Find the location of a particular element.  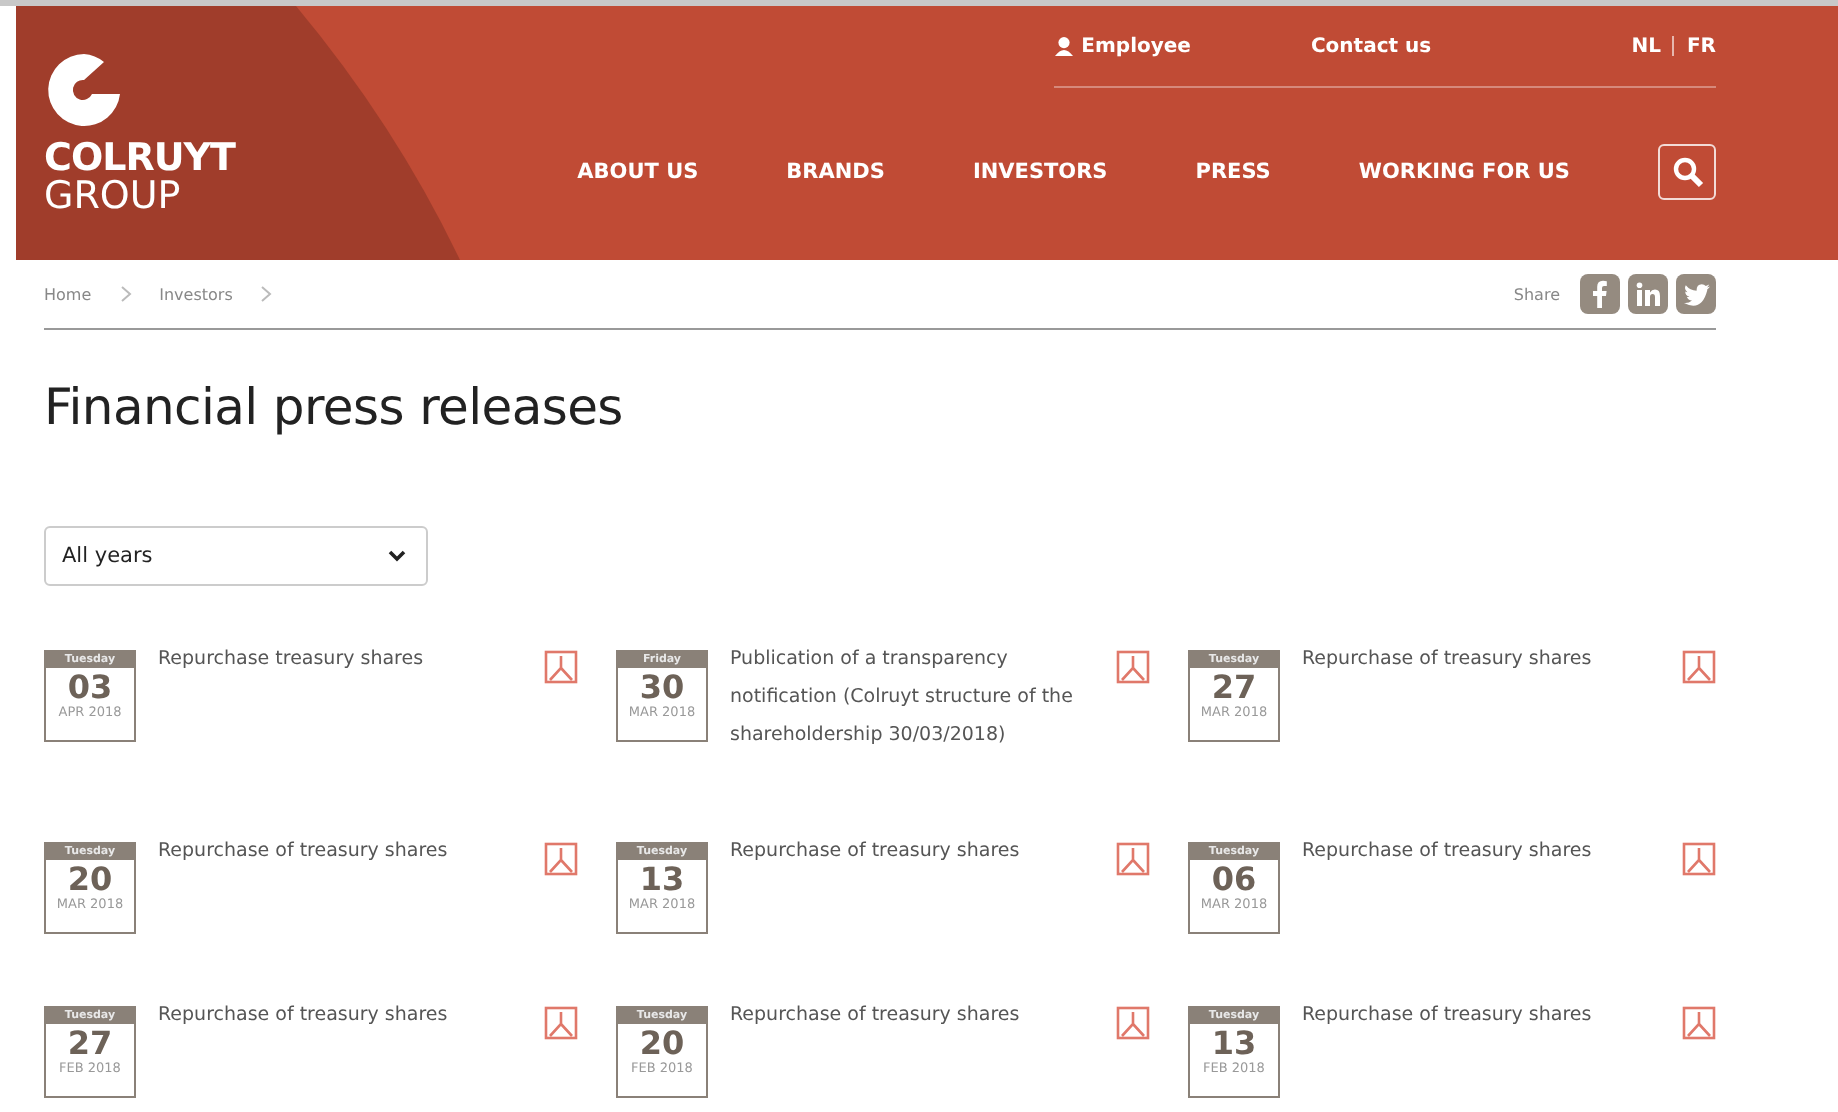

breadcrumb-link: Investors is located at coordinates (196, 294).